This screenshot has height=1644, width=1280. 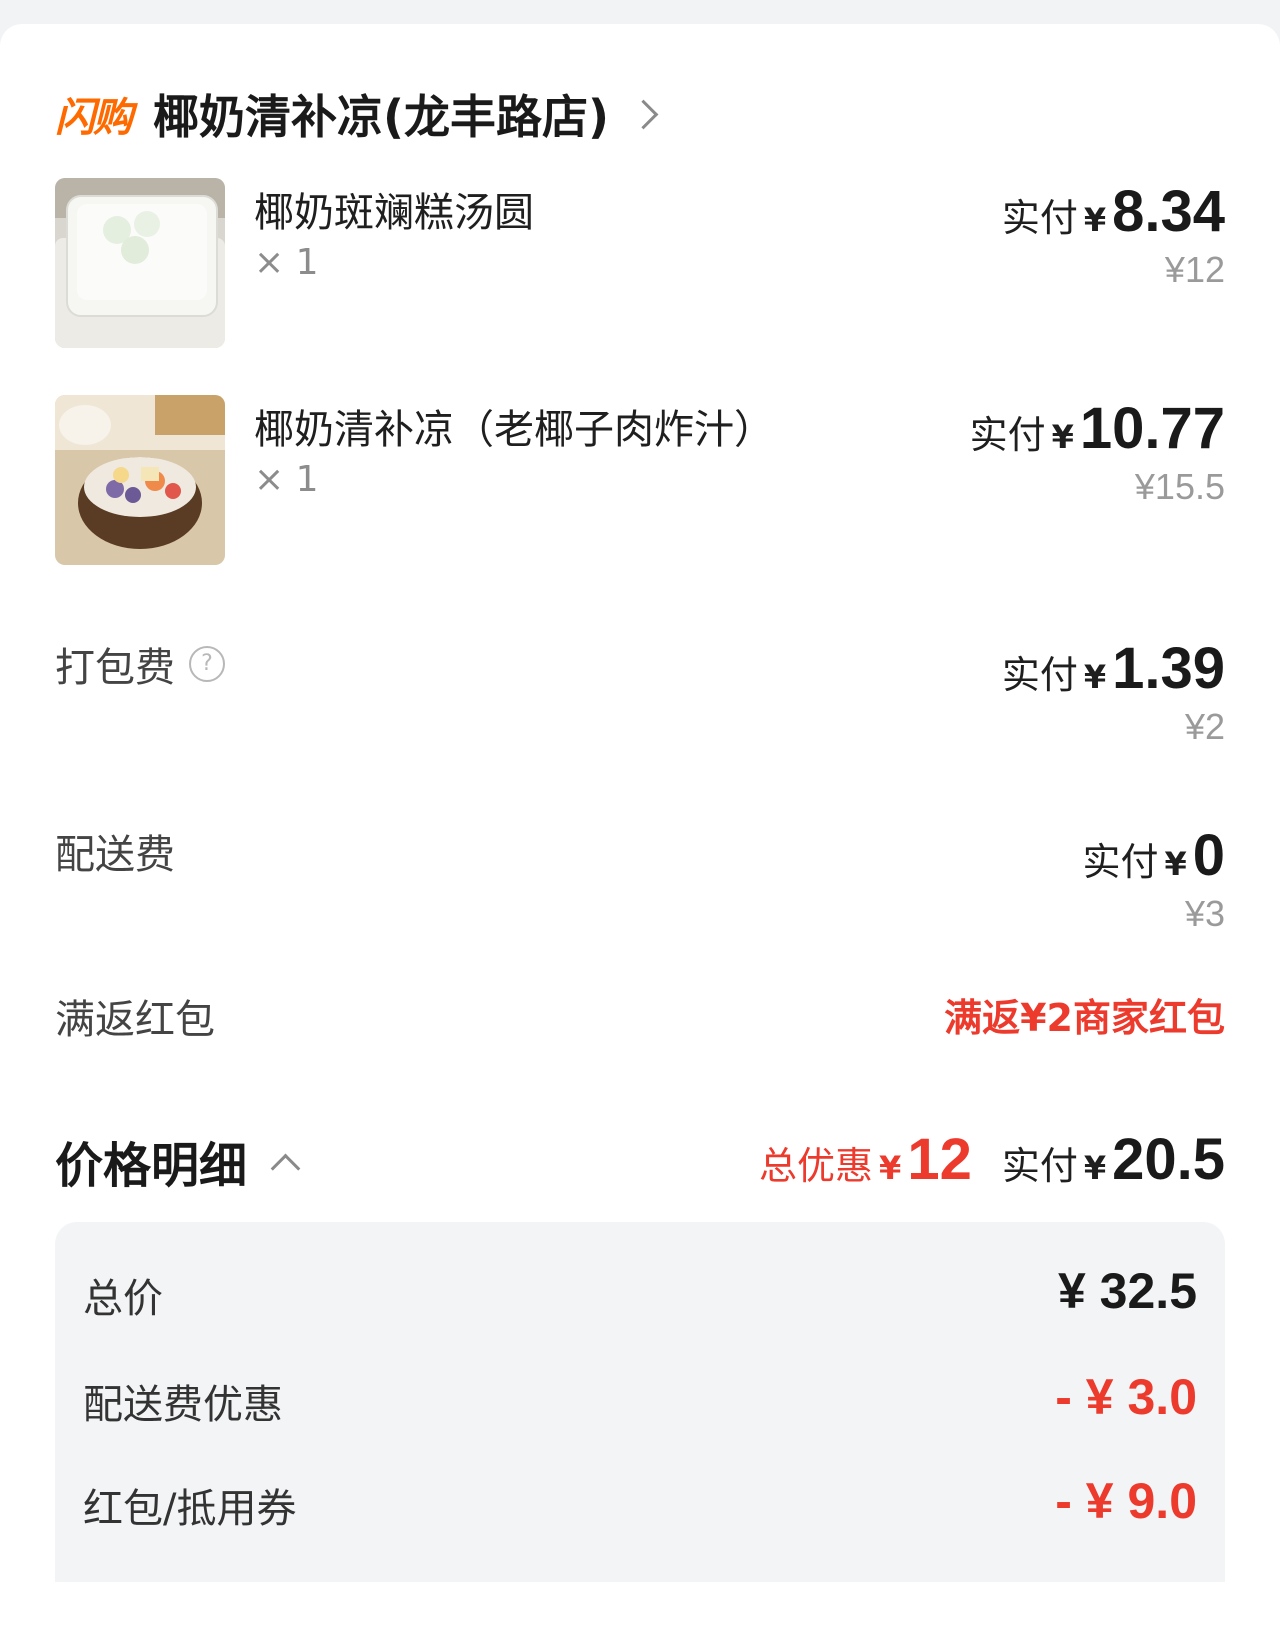 I want to click on rebate-row: 满返红包 满返¥2商家红包, so click(x=640, y=1017).